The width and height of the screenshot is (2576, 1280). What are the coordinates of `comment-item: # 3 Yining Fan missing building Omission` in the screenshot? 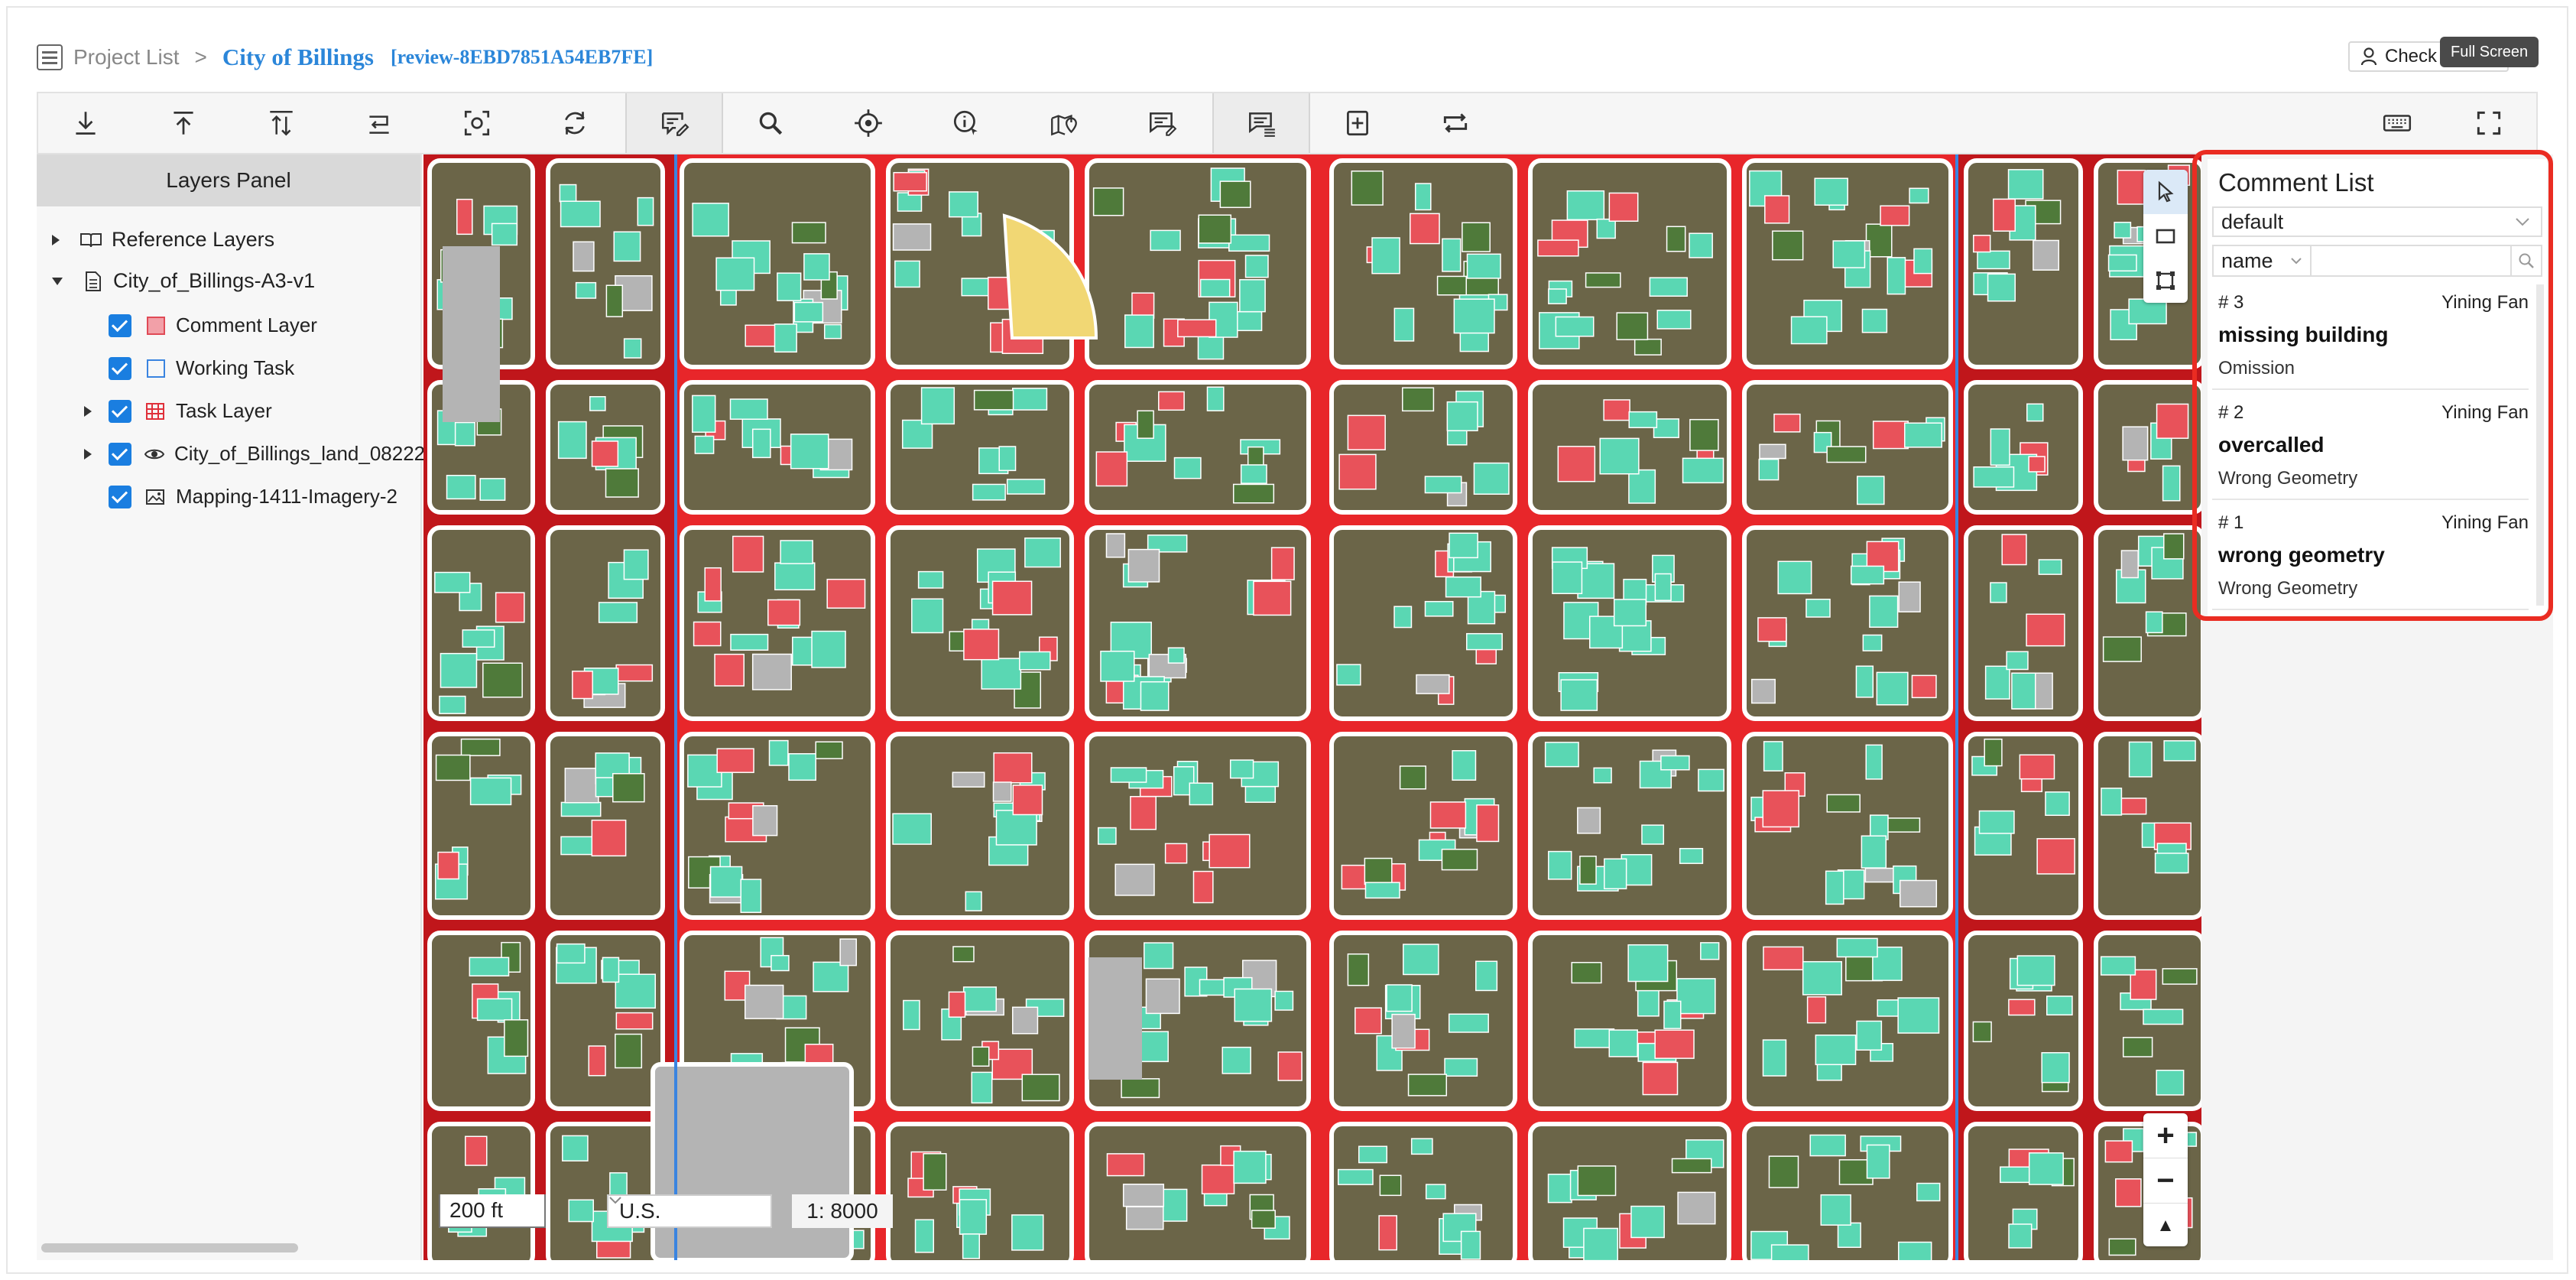 It's located at (2370, 335).